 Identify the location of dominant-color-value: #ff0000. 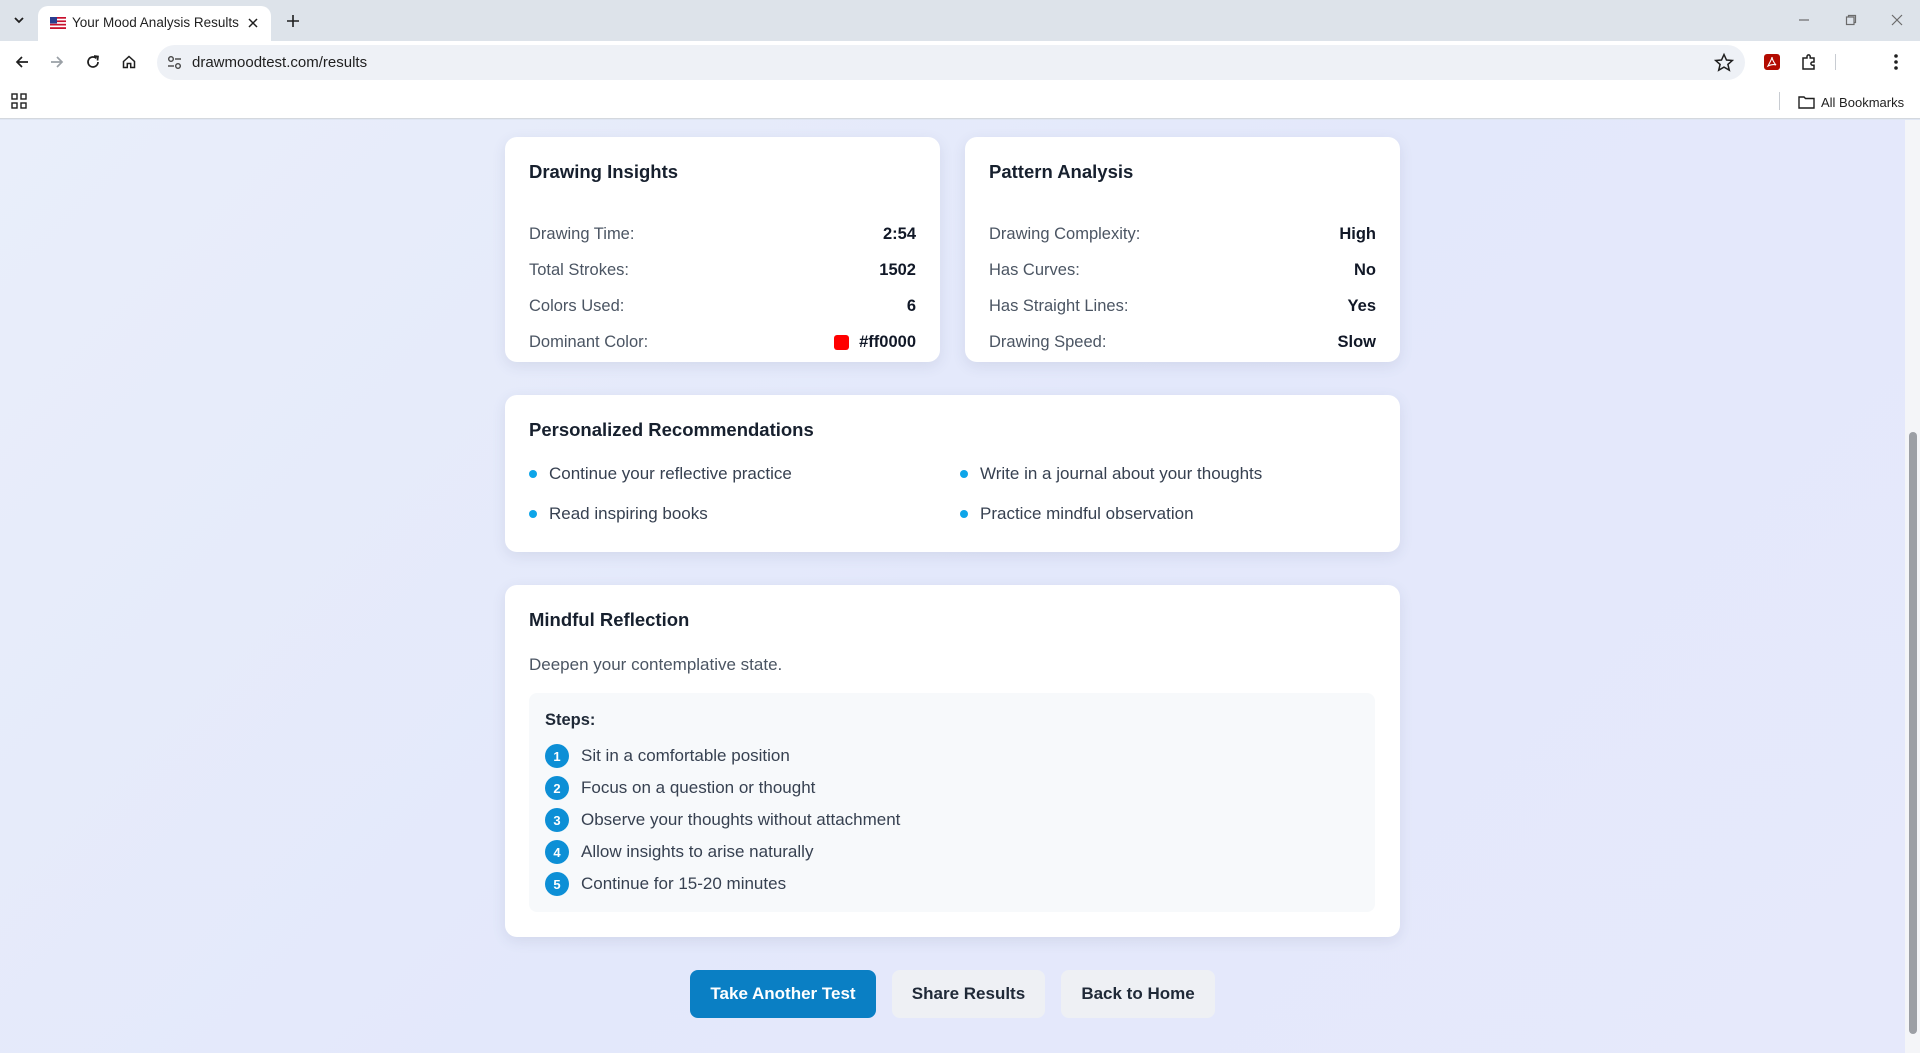
(875, 342).